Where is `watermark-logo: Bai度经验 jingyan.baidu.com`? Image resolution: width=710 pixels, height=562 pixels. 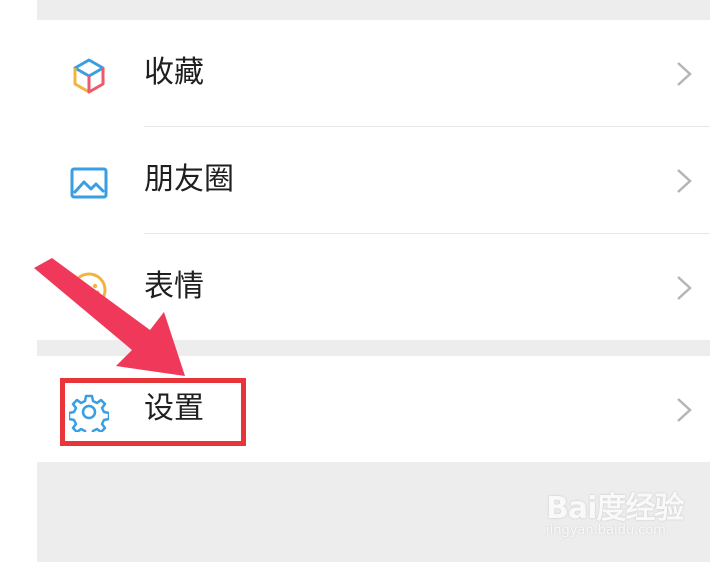 watermark-logo: Bai度经验 jingyan.baidu.com is located at coordinates (612, 513).